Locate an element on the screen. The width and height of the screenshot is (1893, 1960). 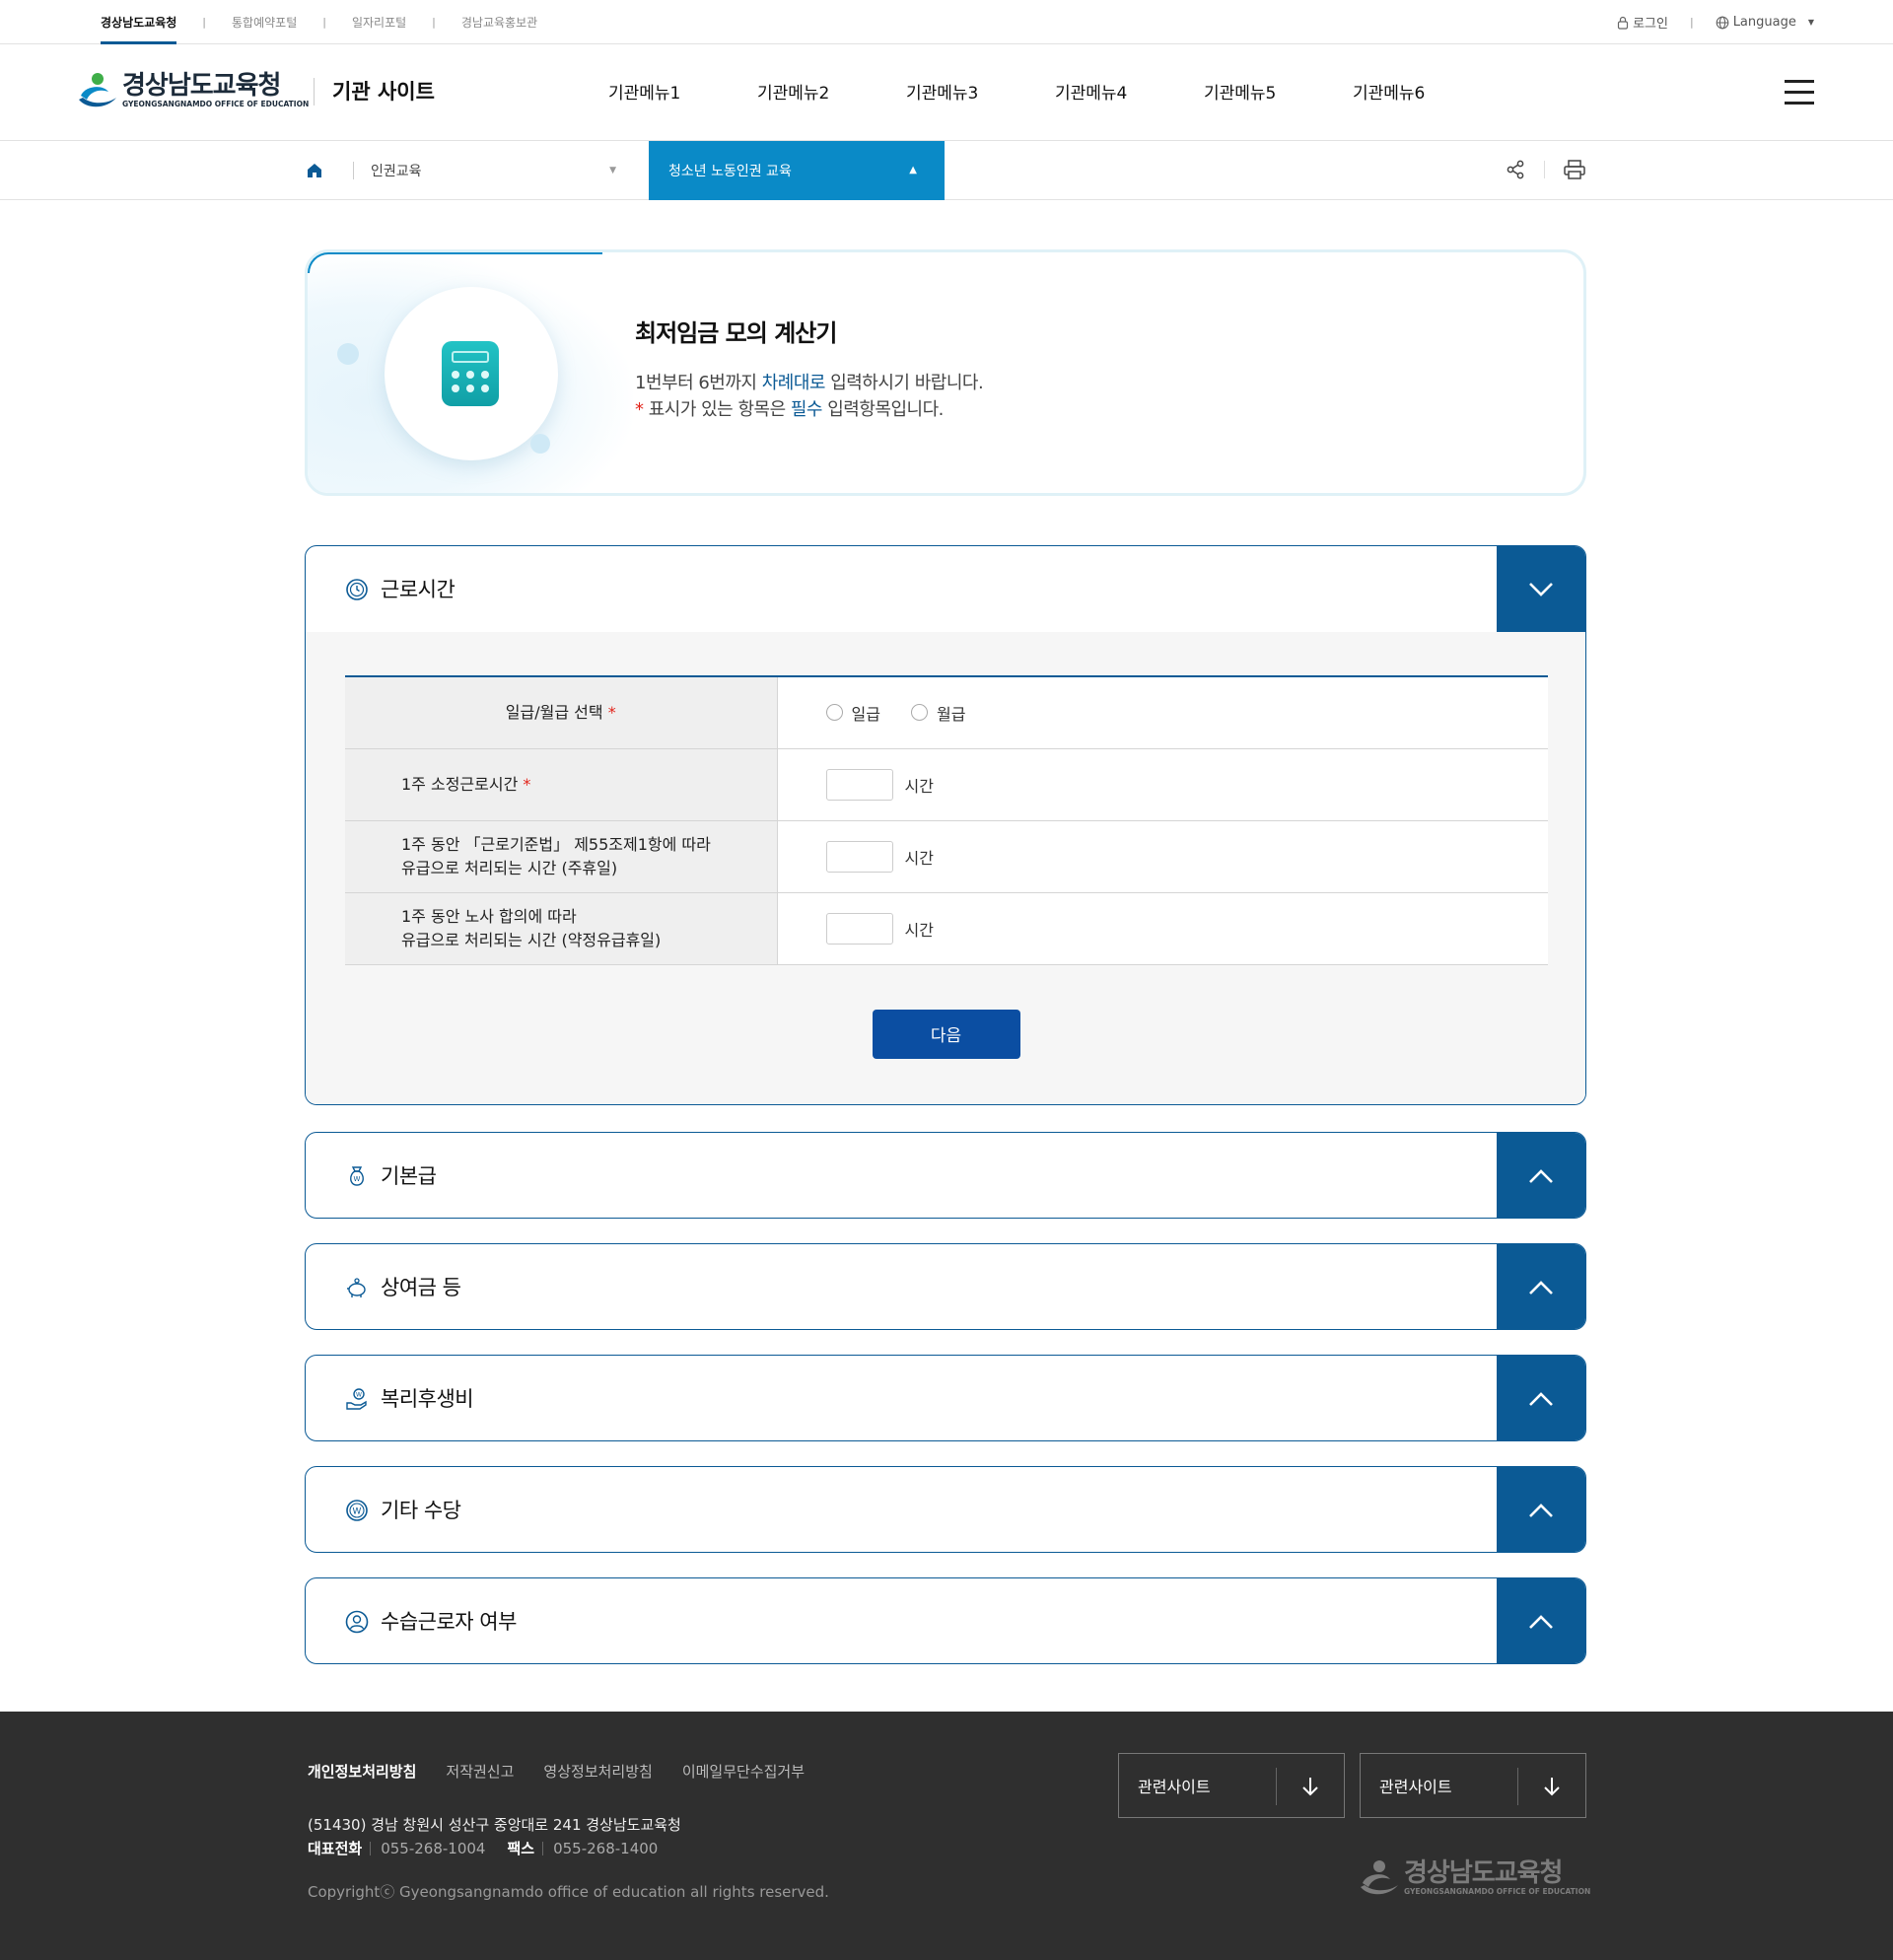
table-row: 일급/월급 선택 * 일급 월급 is located at coordinates (946, 712).